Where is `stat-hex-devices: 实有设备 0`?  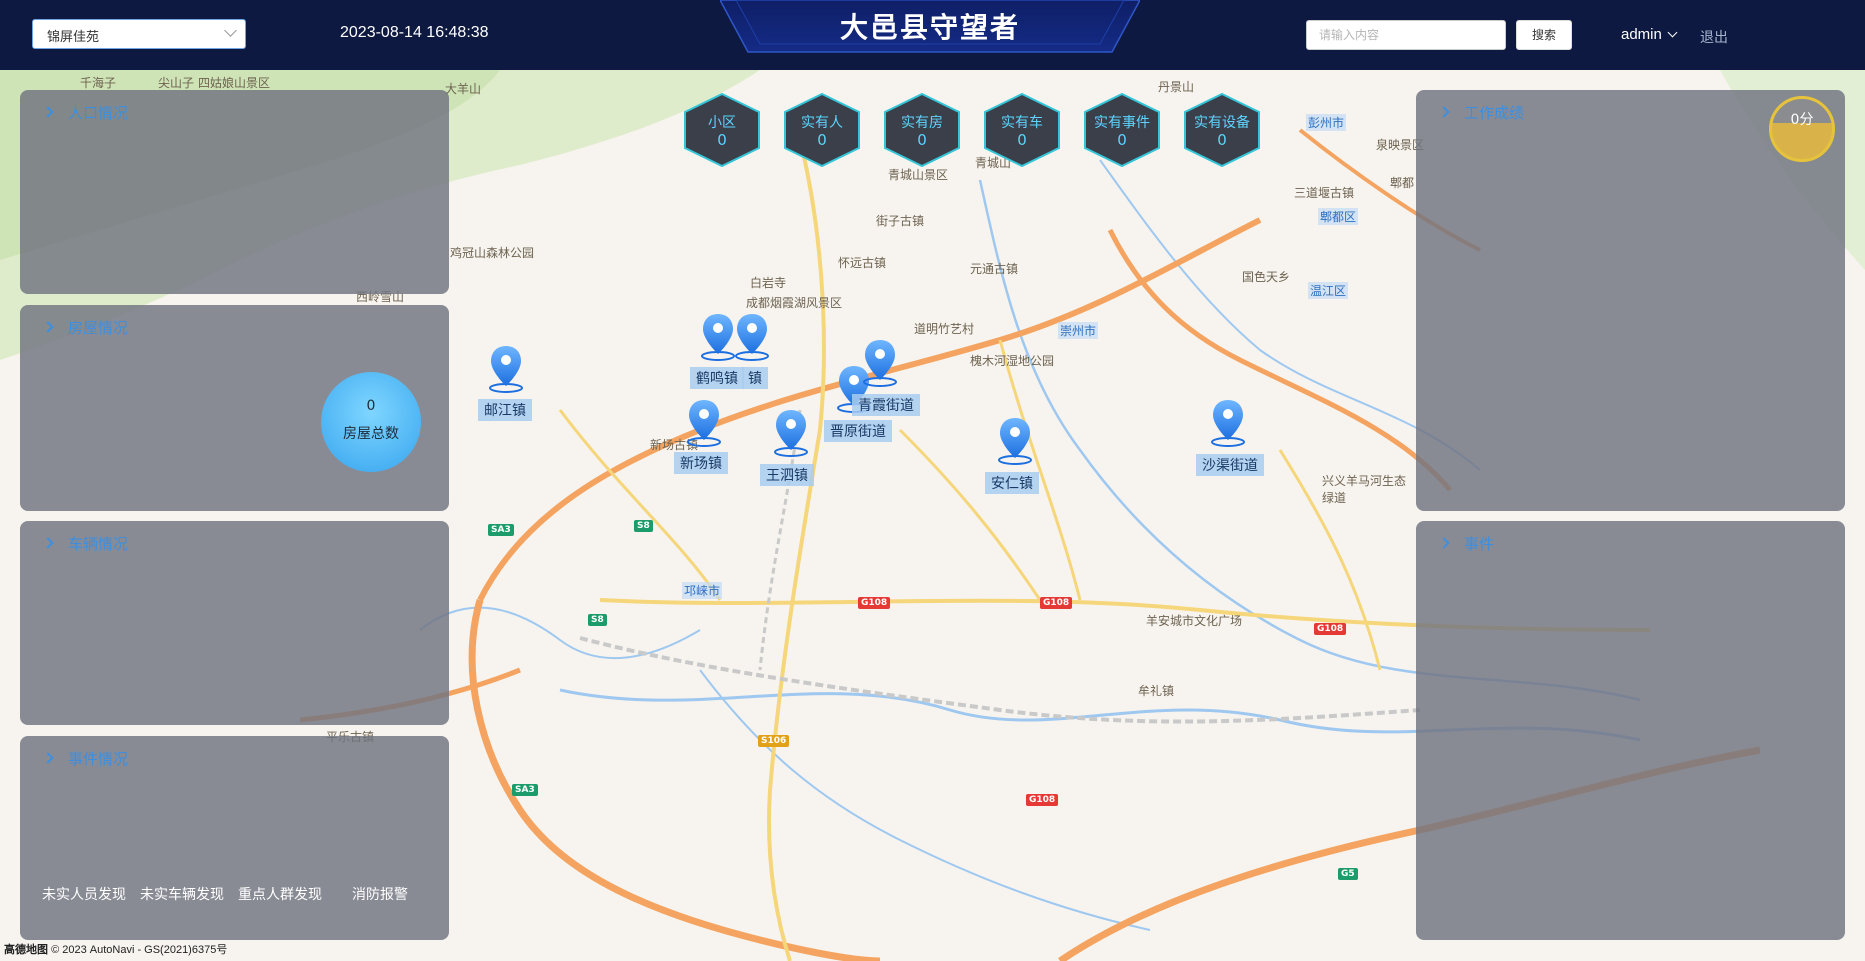 stat-hex-devices: 实有设备 0 is located at coordinates (1222, 130).